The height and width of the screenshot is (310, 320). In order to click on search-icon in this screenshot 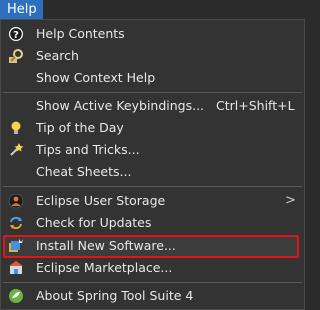, I will do `click(16, 56)`.